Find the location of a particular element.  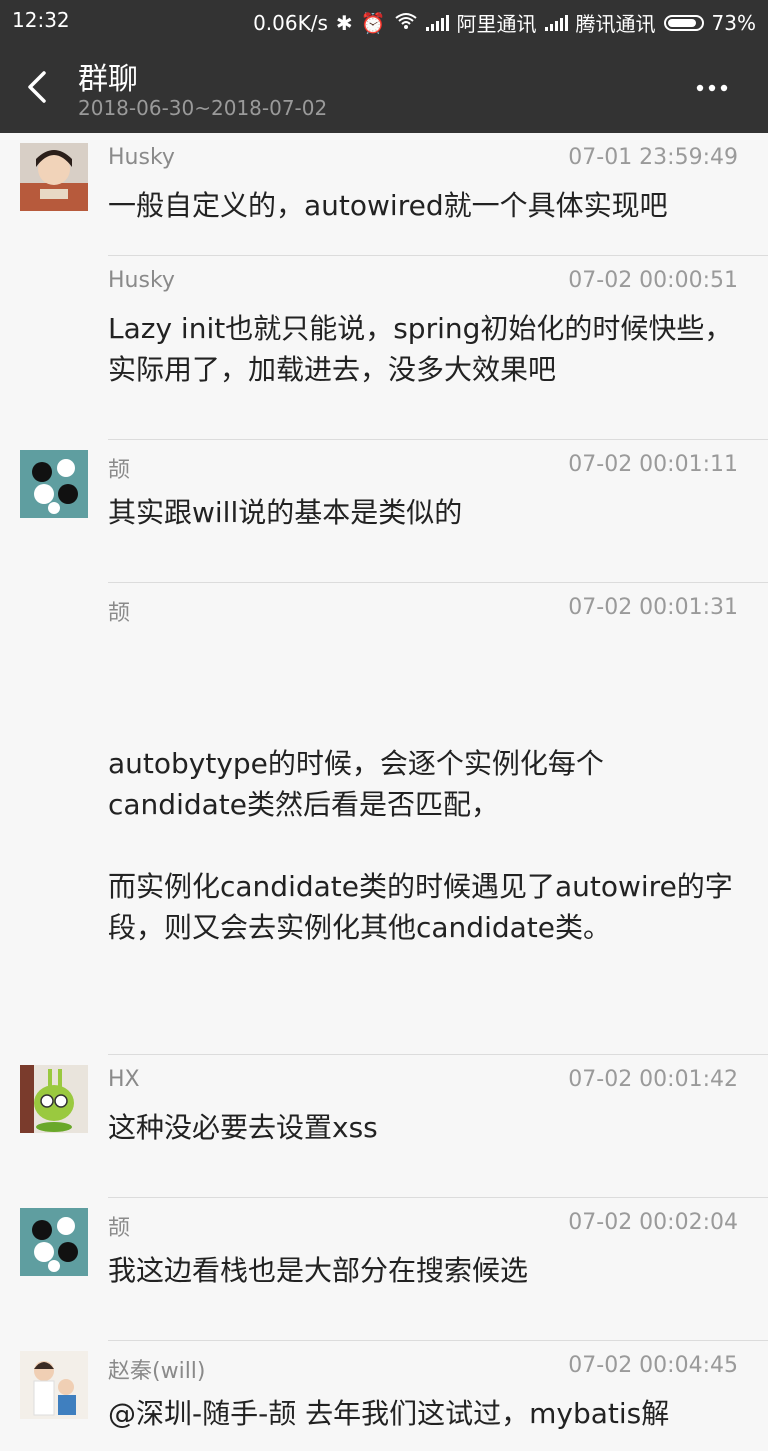

sender-name: 赵秦(will) is located at coordinates (157, 1371).